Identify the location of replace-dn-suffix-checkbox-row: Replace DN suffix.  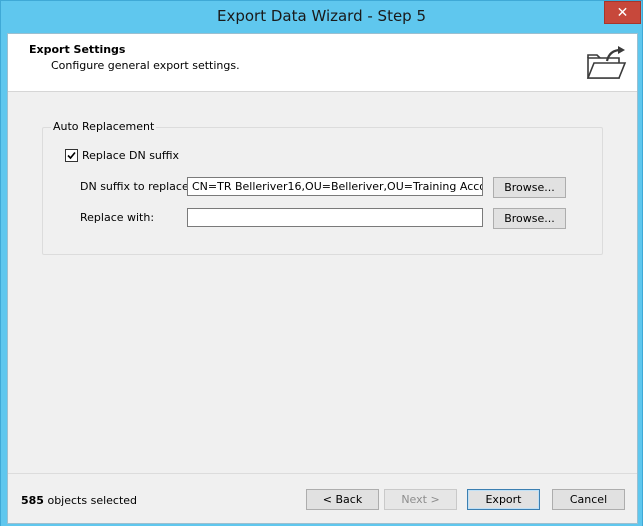
(122, 155).